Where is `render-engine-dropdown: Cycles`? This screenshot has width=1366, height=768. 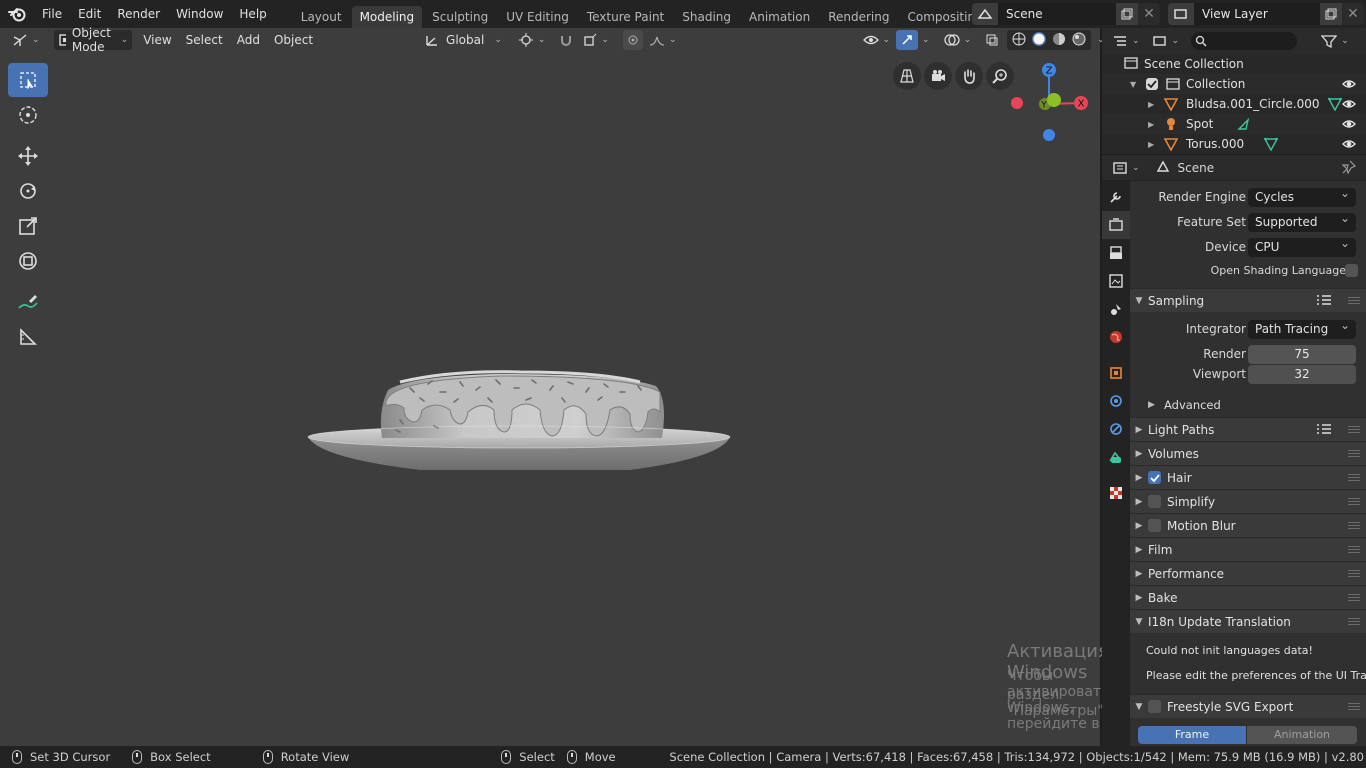
render-engine-dropdown: Cycles is located at coordinates (1302, 195).